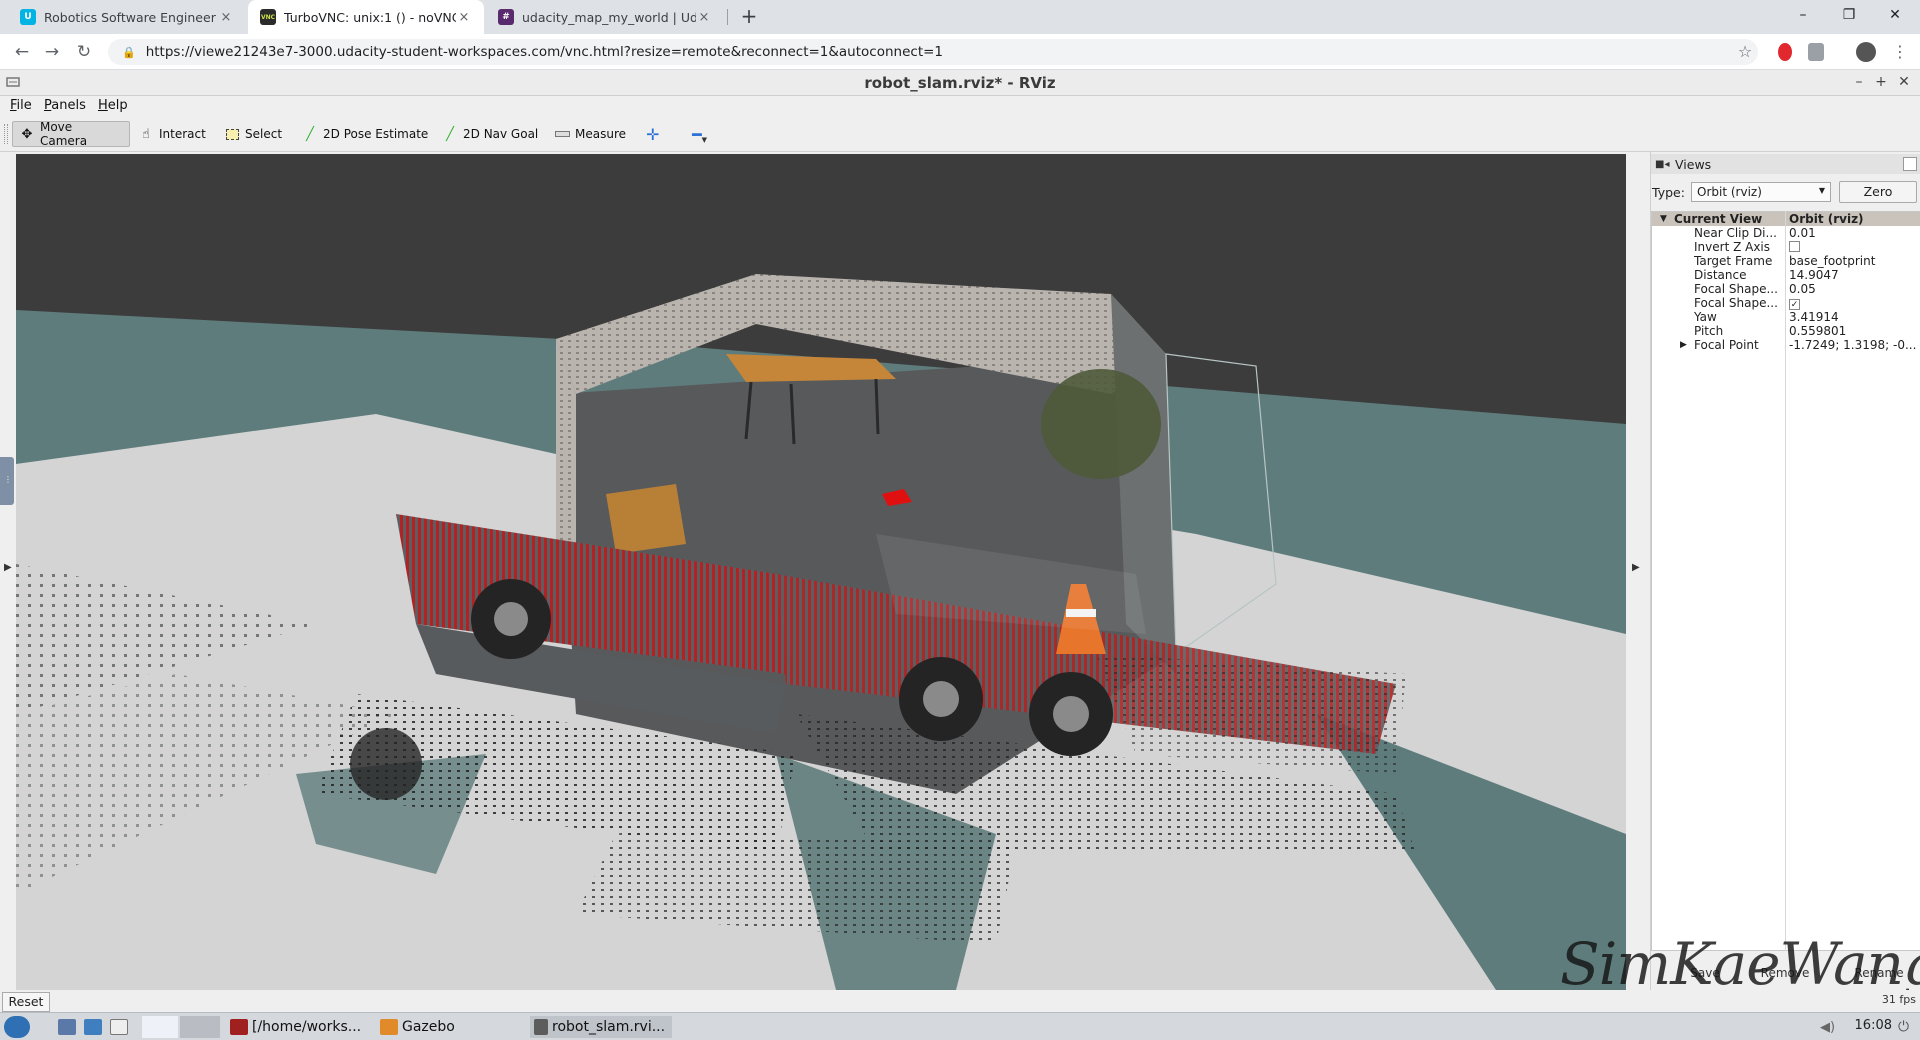 The height and width of the screenshot is (1040, 1920). Describe the element at coordinates (117, 105) in the screenshot. I see `menu-label: elp` at that location.